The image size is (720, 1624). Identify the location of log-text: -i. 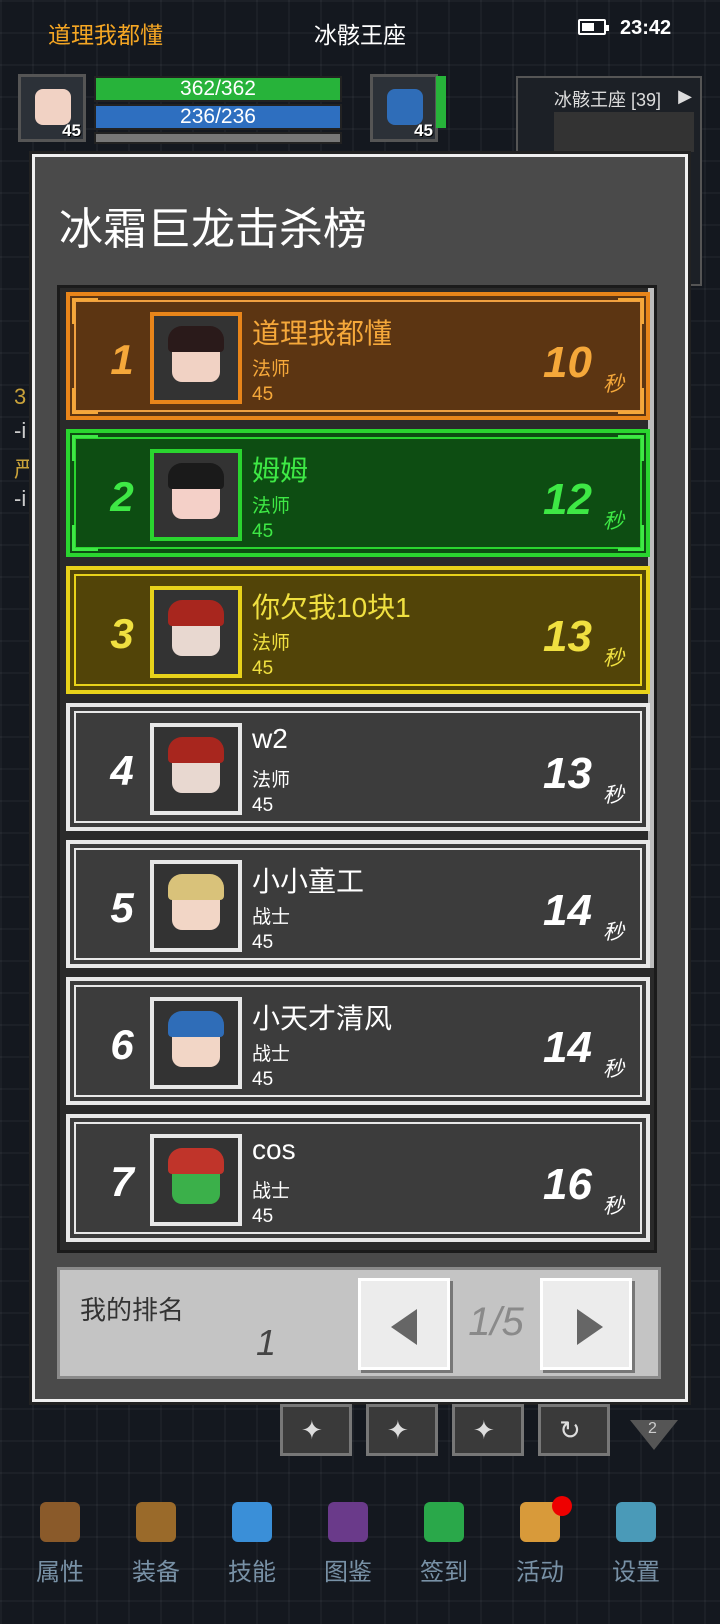
(20, 498).